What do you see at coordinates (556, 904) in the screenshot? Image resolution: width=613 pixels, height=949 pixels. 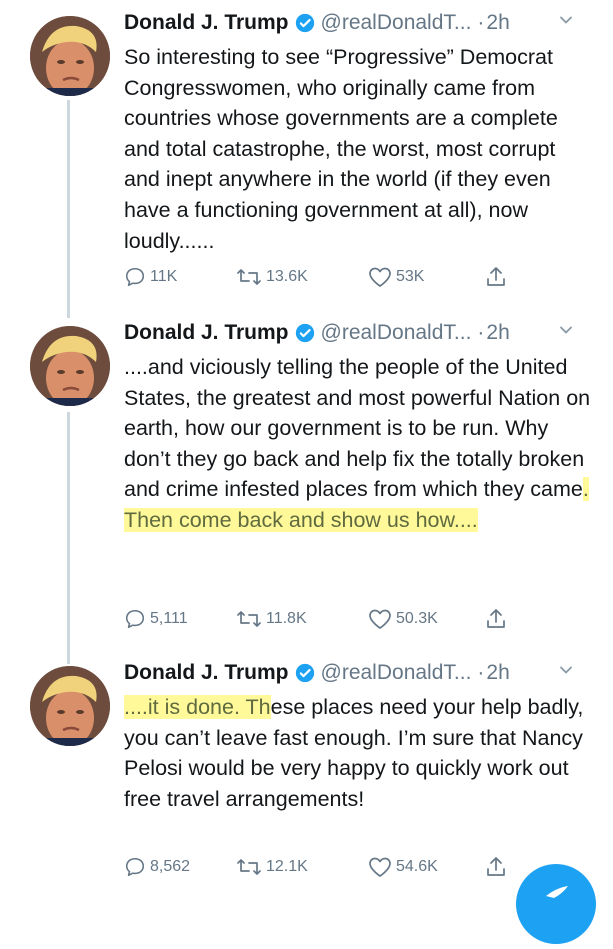 I see `compose-tweet-button` at bounding box center [556, 904].